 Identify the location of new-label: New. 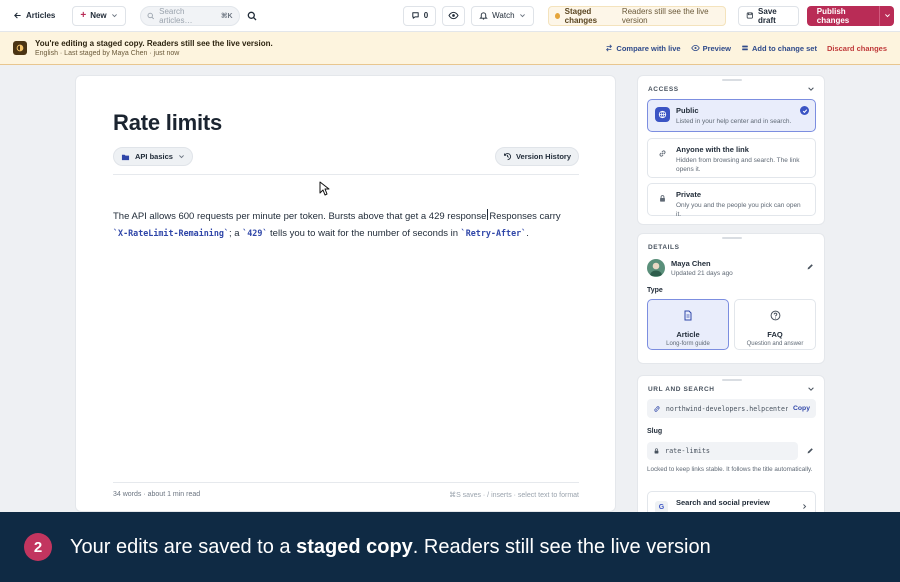
(98, 15).